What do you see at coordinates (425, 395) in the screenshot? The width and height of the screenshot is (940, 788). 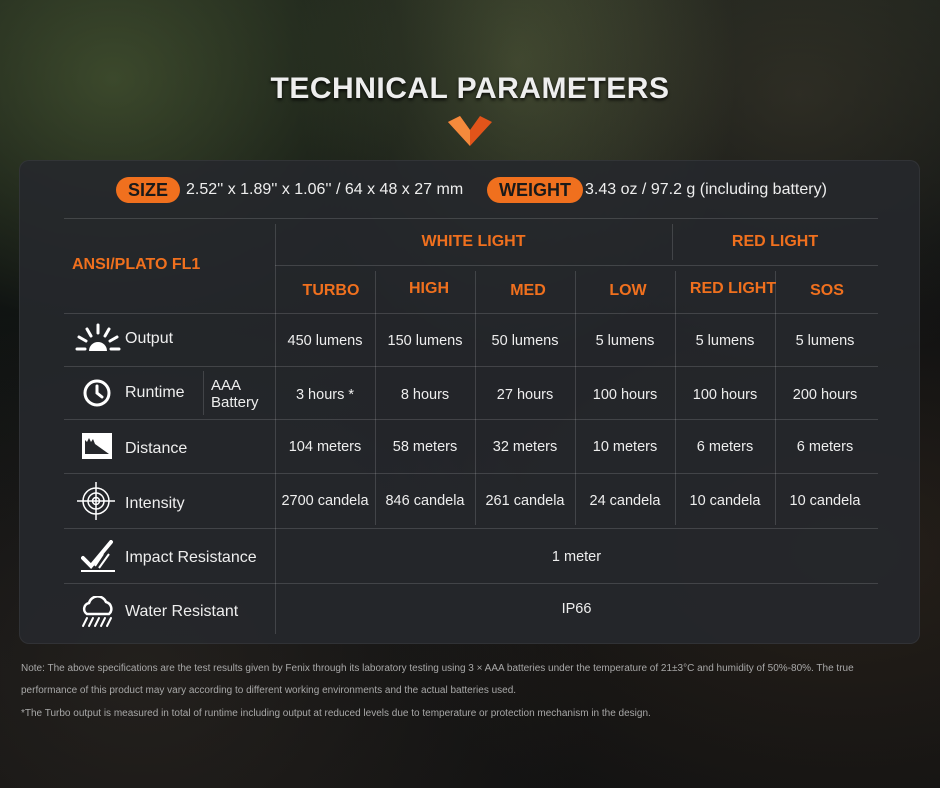 I see `cell-runtime-high: 8 hours` at bounding box center [425, 395].